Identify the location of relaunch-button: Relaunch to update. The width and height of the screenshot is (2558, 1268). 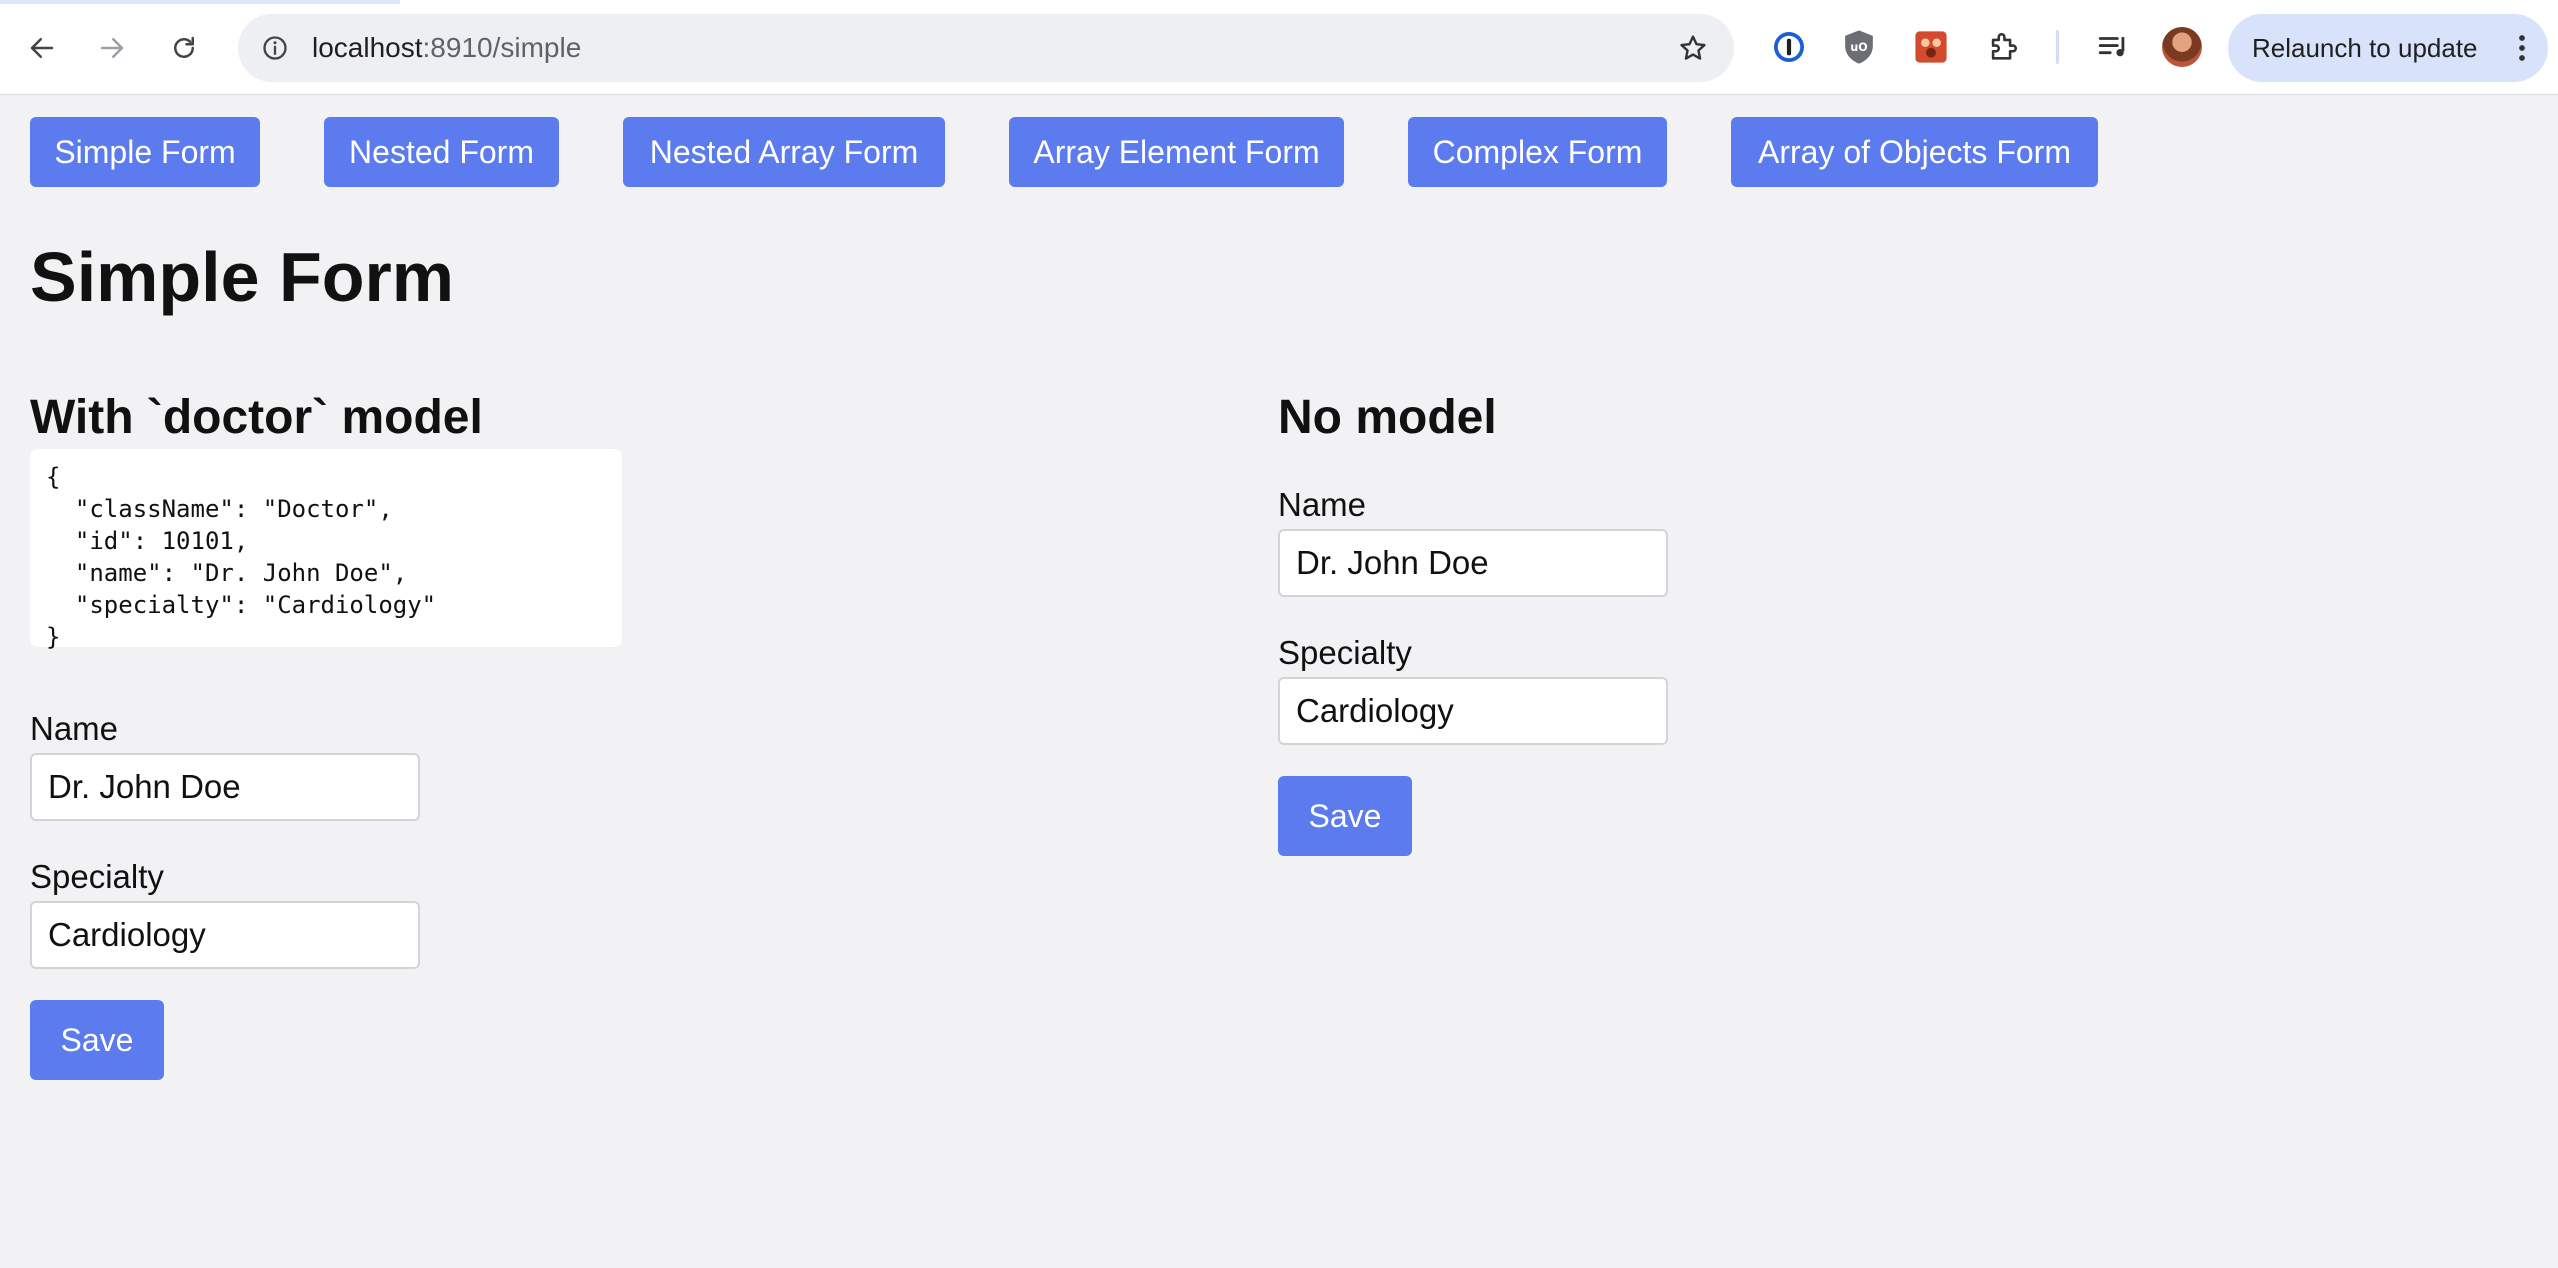
(2388, 48).